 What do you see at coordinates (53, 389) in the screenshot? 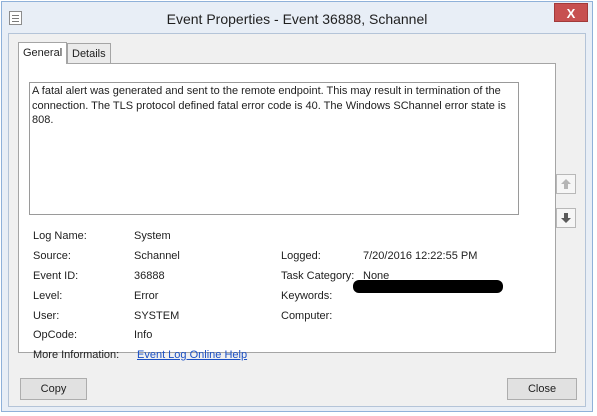
I see `copy-button: Copy` at bounding box center [53, 389].